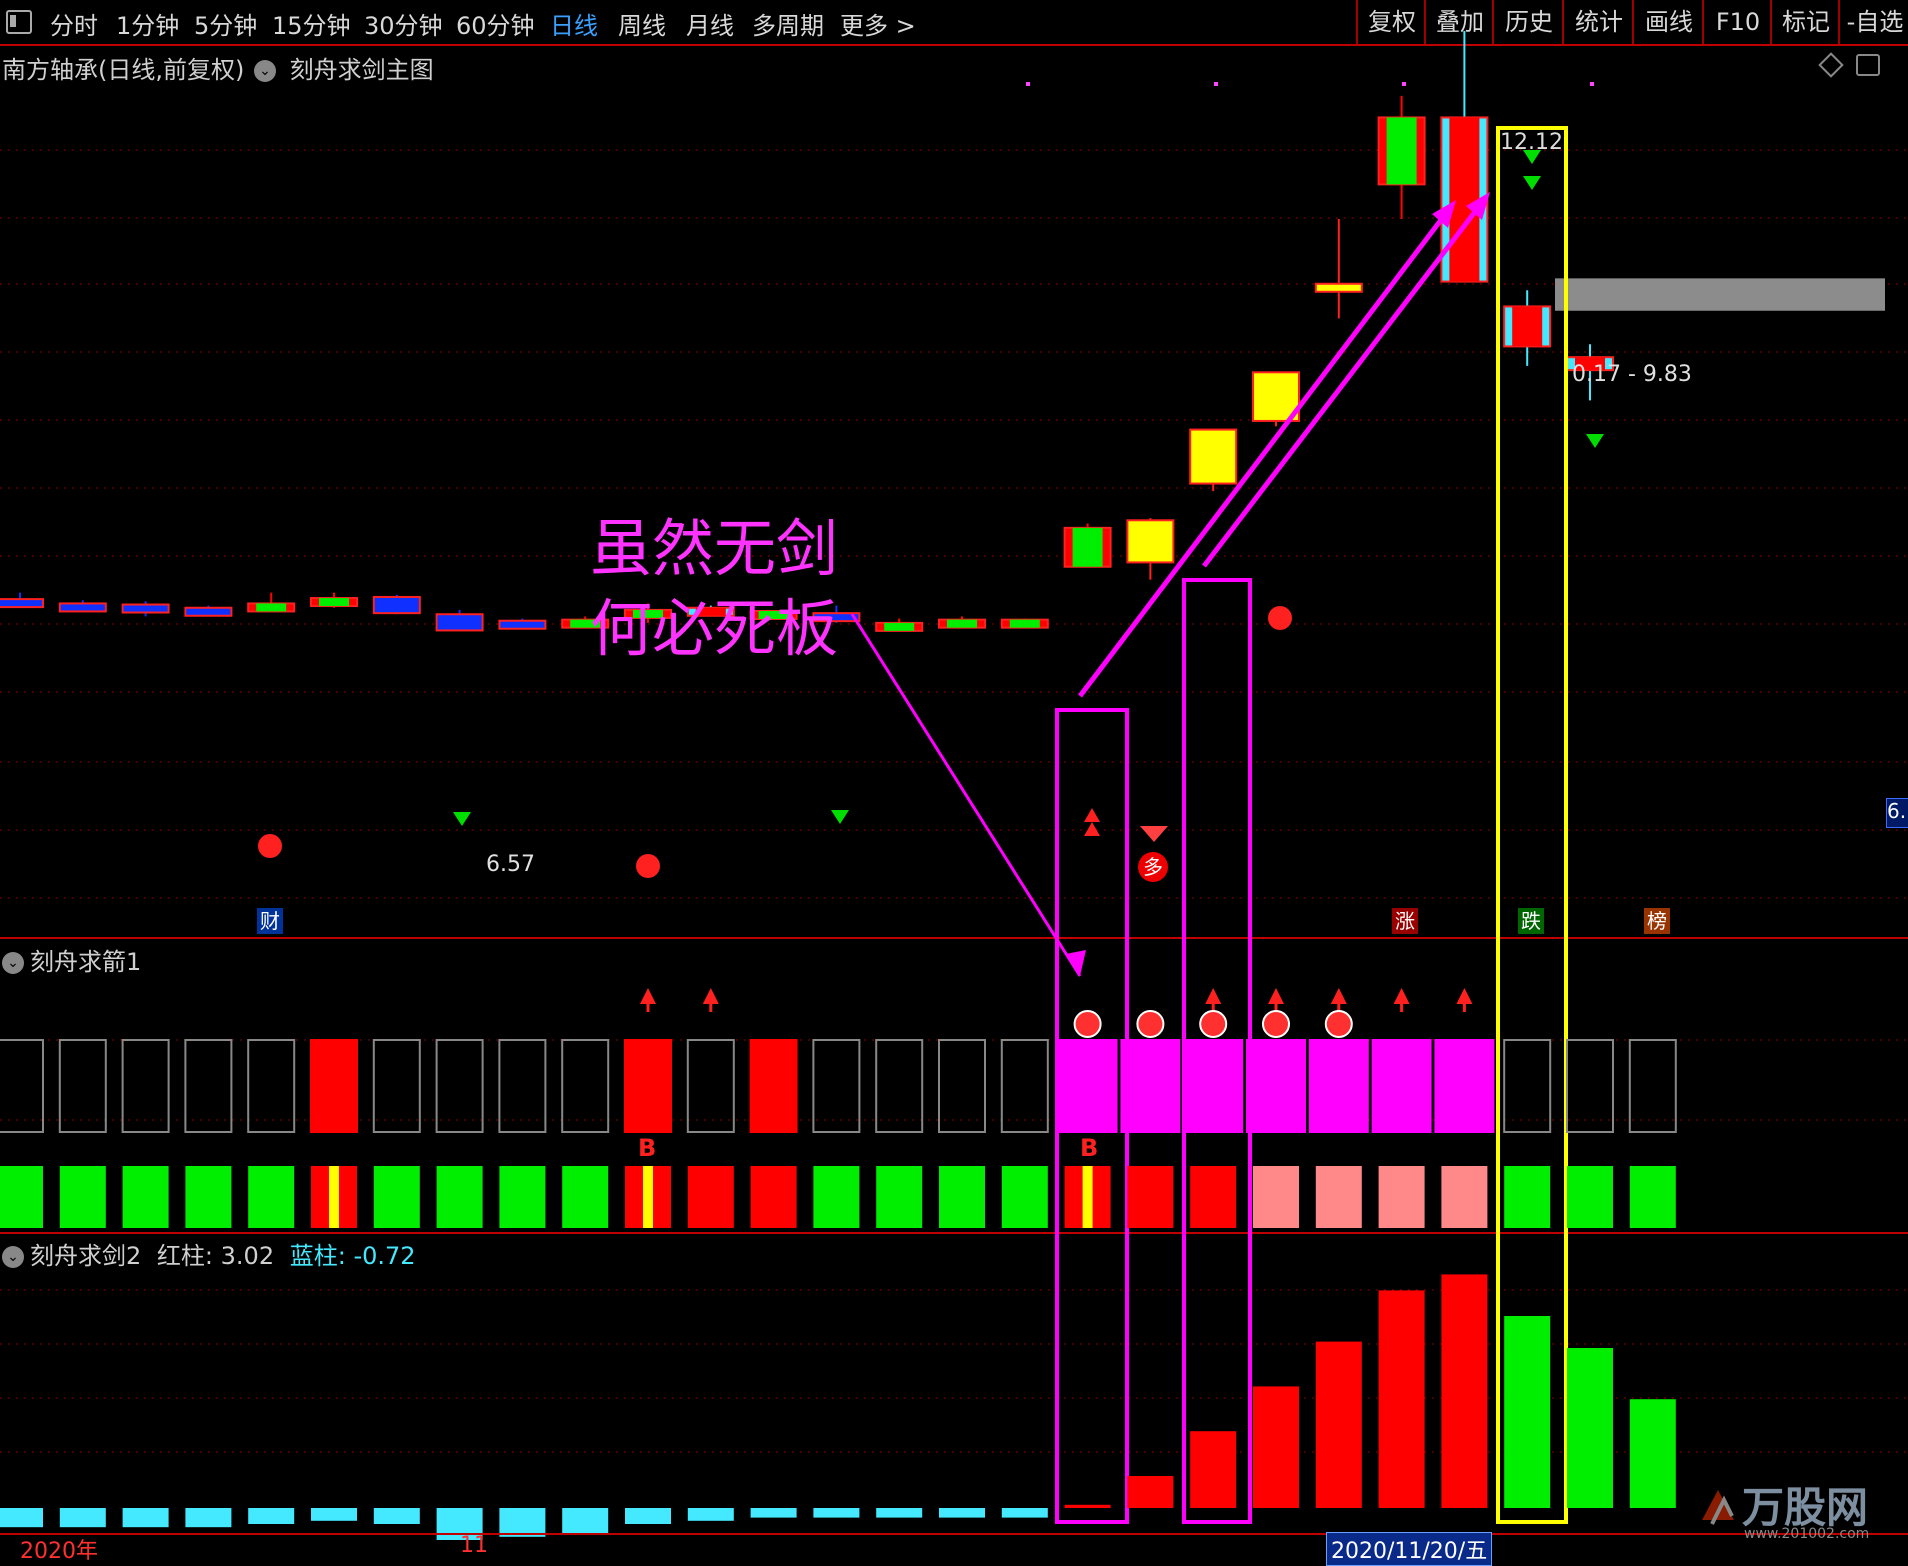  What do you see at coordinates (1657, 921) in the screenshot?
I see `bang-tag: 榜` at bounding box center [1657, 921].